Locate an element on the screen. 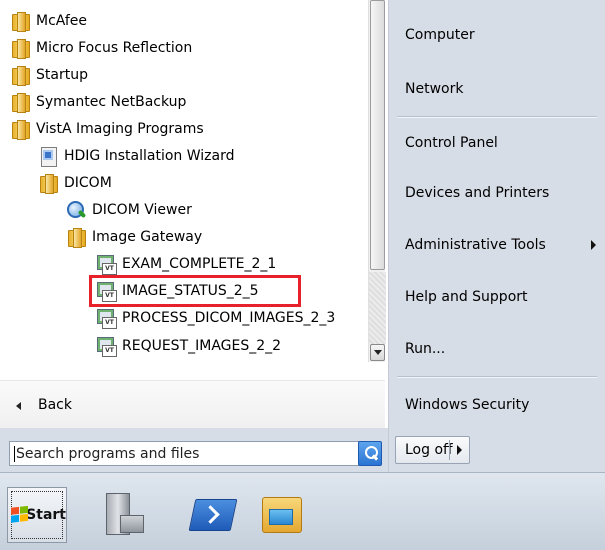 The image size is (605, 550). list-item-label: PROCESS_DICOM_IMAGES_2_3 is located at coordinates (229, 318).